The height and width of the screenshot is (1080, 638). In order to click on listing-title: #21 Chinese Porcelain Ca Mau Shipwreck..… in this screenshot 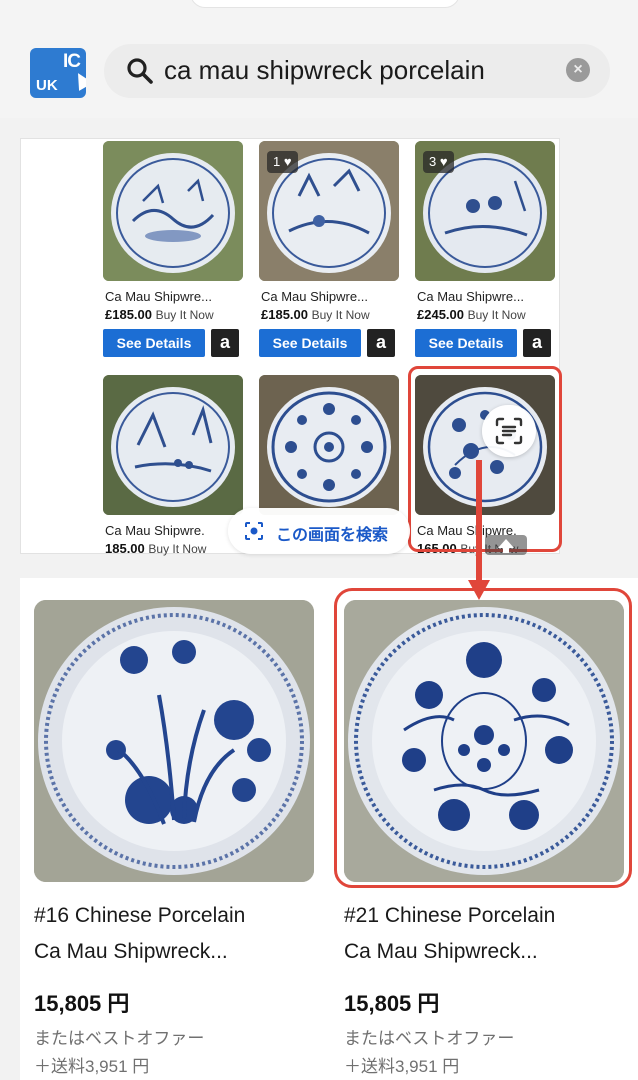, I will do `click(449, 934)`.